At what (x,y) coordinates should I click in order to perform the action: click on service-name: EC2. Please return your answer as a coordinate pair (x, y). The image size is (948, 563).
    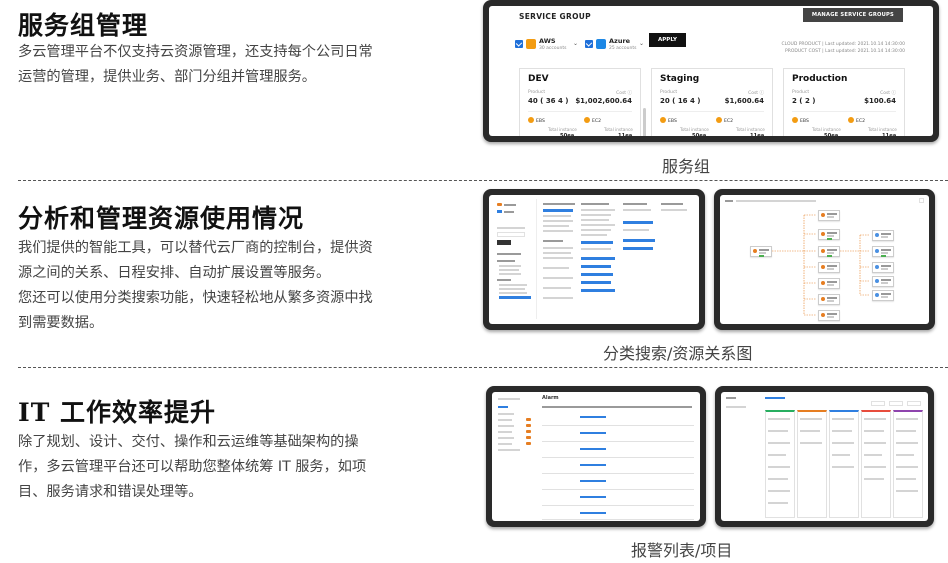
    Looking at the image, I should click on (597, 121).